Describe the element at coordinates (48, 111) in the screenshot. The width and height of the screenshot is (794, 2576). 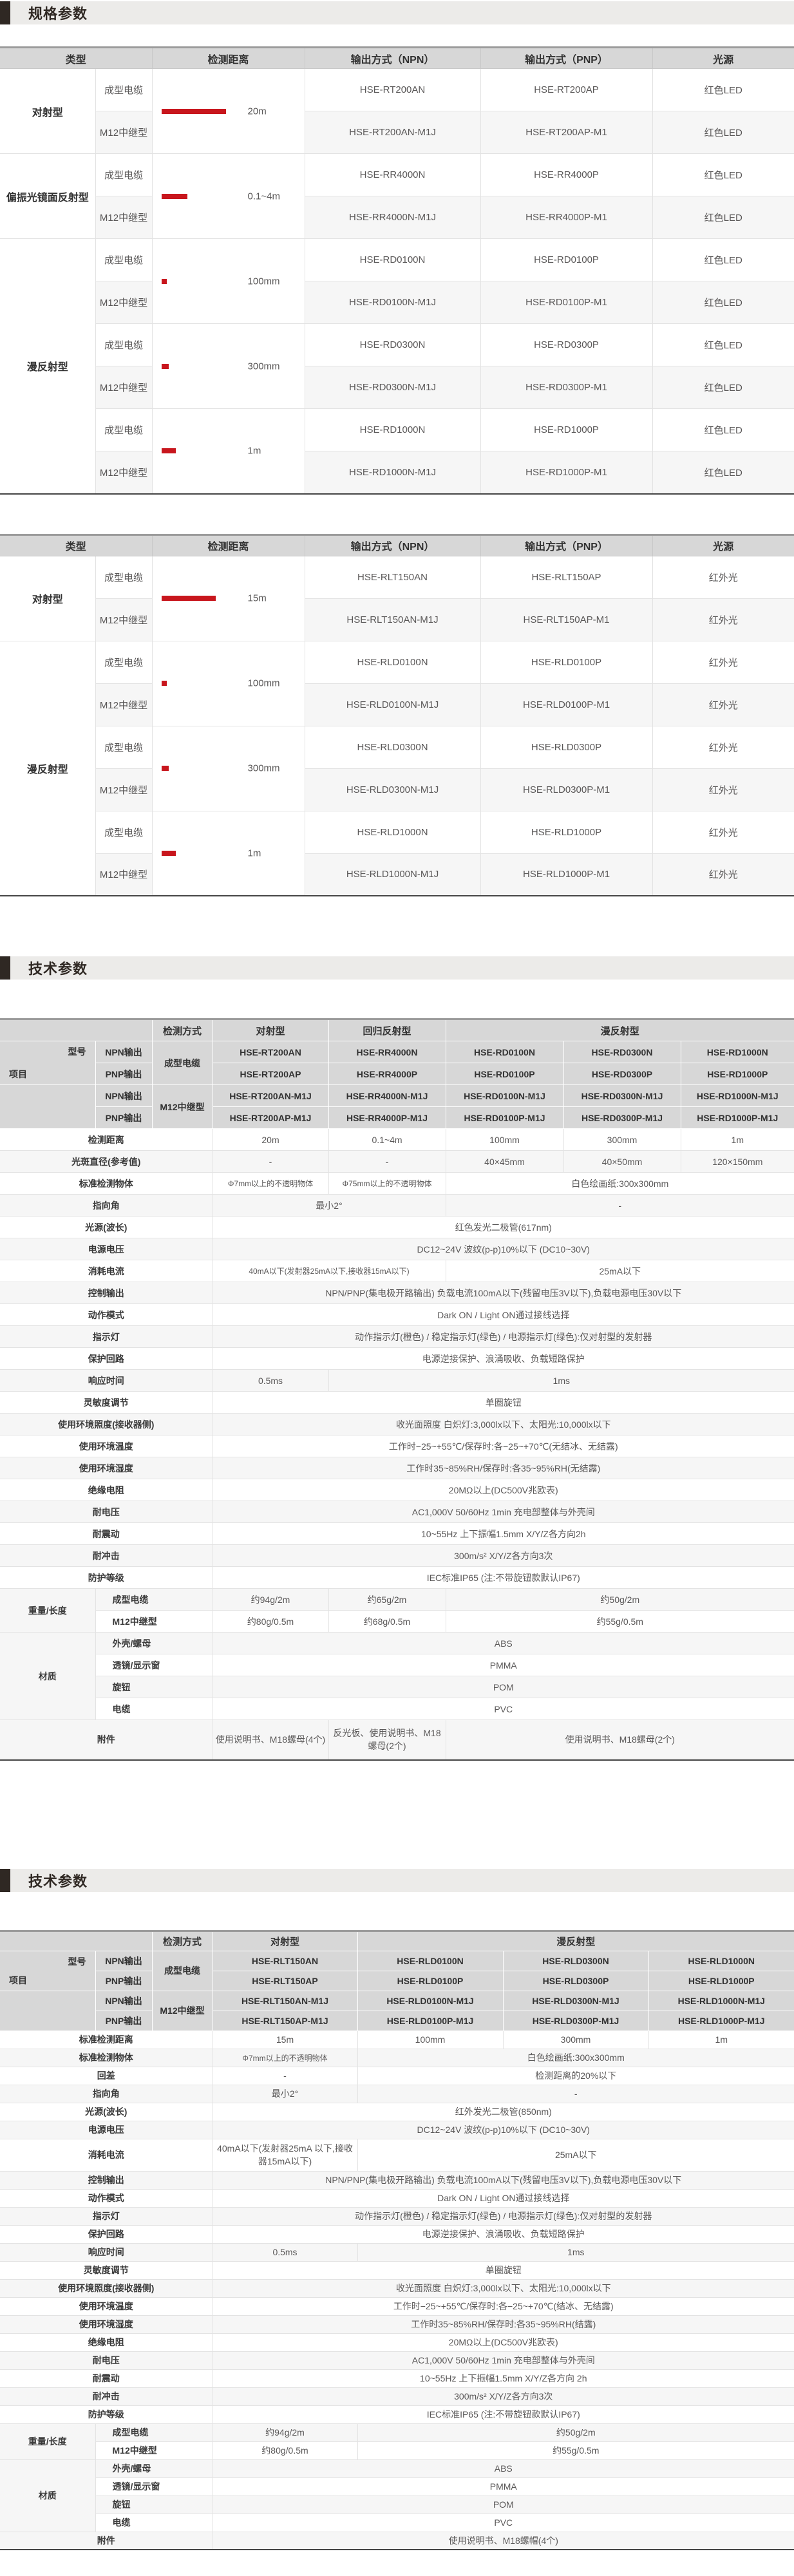
I see `spec-type-cell: 对射型` at that location.